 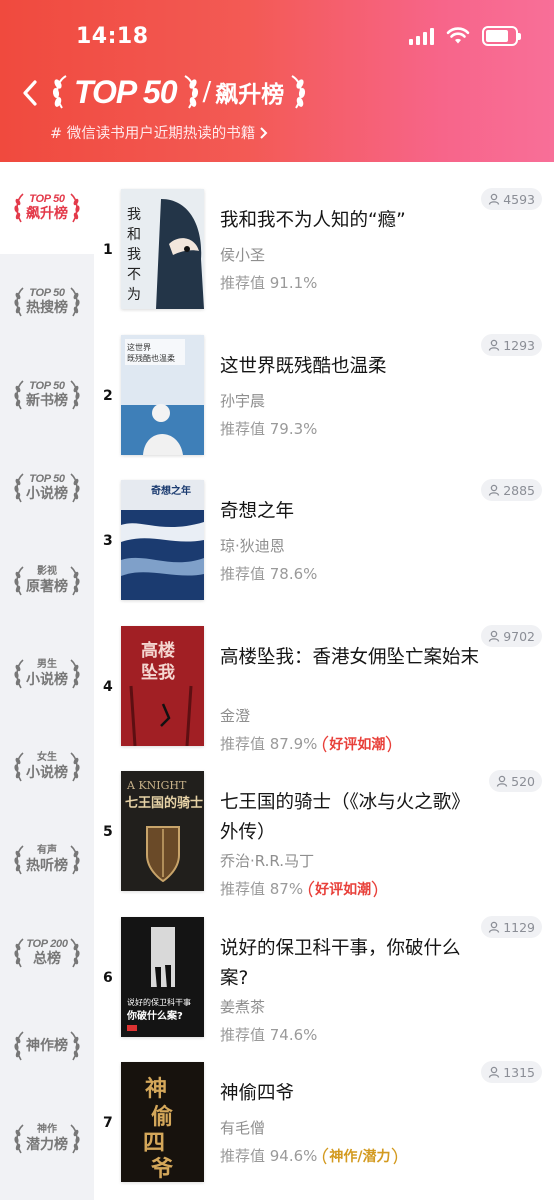 I want to click on book-row: 4 高楼 坠我 高楼坠我：香港女佣坠亡案始末 金澄 推荐值 87.9% 好评如潮 9702, so click(x=324, y=676).